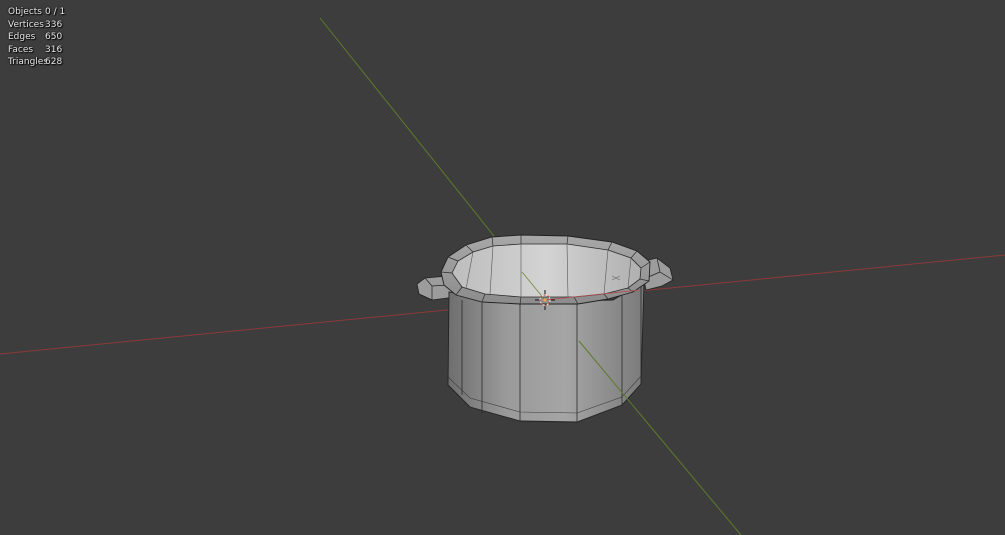 The height and width of the screenshot is (535, 1005). I want to click on stat-value: 628, so click(54, 62).